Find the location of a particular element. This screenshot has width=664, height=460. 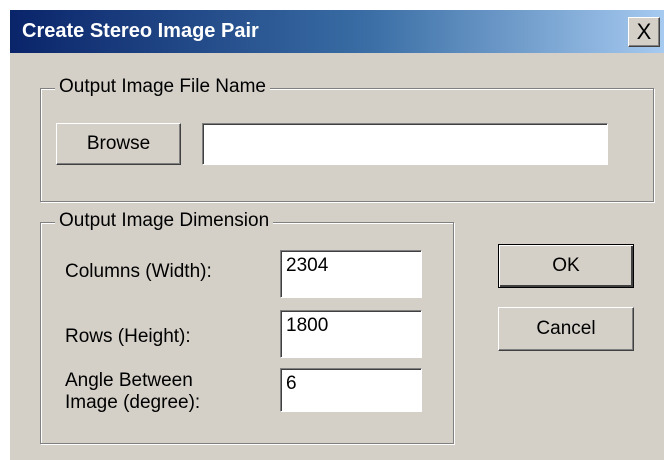

rows-input: 1800 is located at coordinates (351, 334).